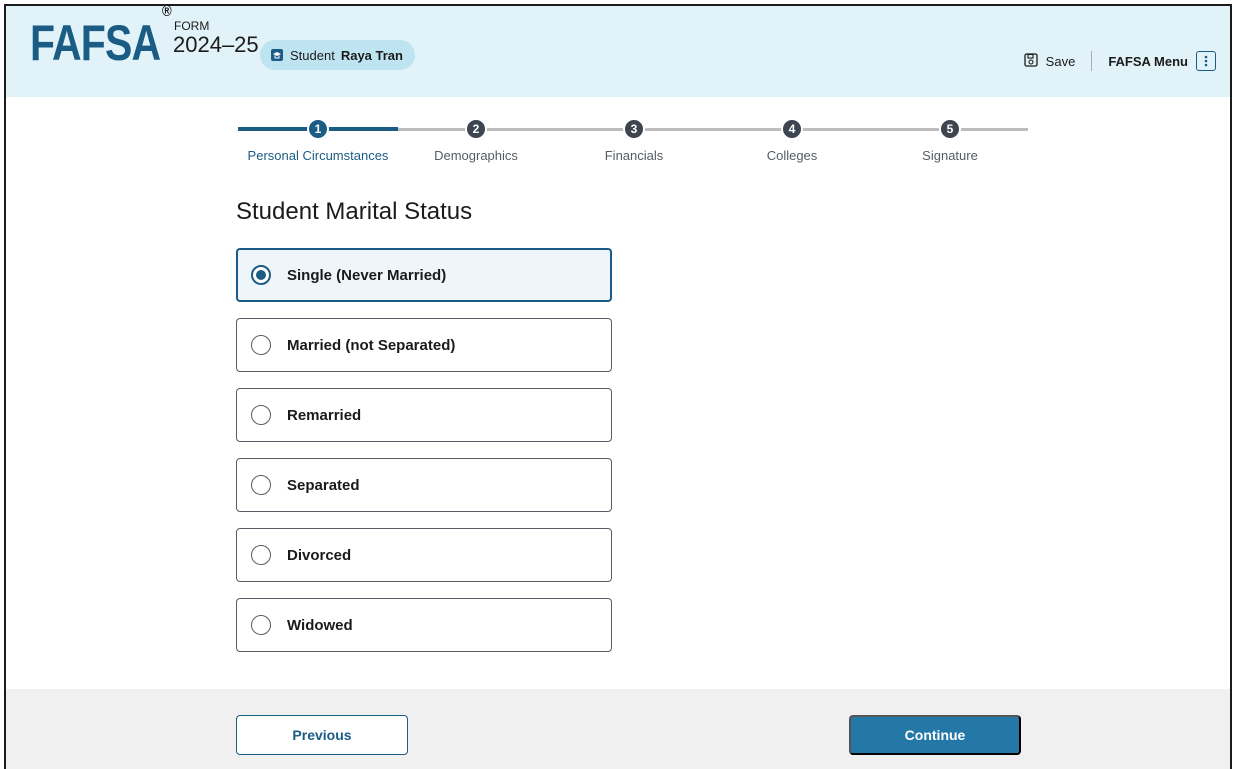 Image resolution: width=1240 pixels, height=769 pixels. I want to click on header-actions: Save FAFSA Menu, so click(1120, 61).